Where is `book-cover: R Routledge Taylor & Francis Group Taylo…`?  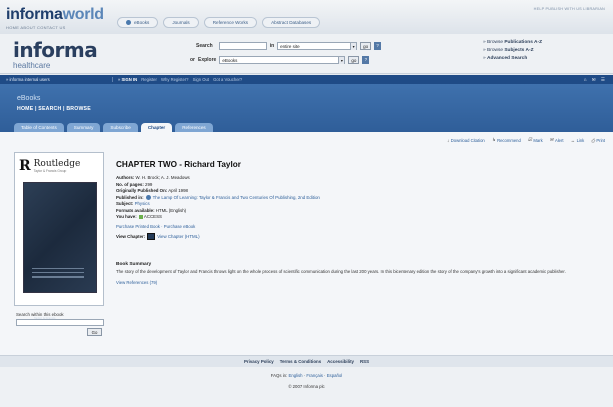
book-cover: R Routledge Taylor & Francis Group Taylo… is located at coordinates (59, 236).